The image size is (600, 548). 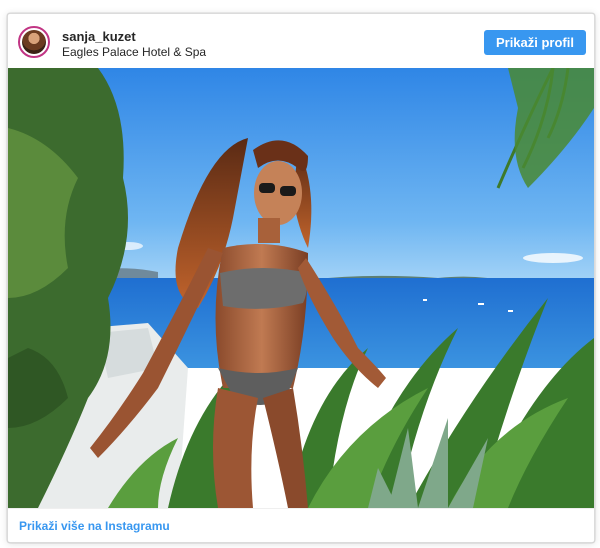 I want to click on avatar-image, so click(x=34, y=42).